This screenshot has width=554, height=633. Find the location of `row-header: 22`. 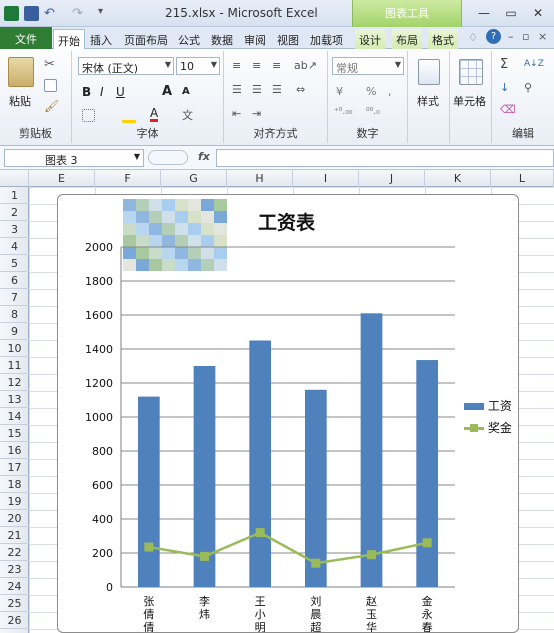

row-header: 22 is located at coordinates (14, 552).